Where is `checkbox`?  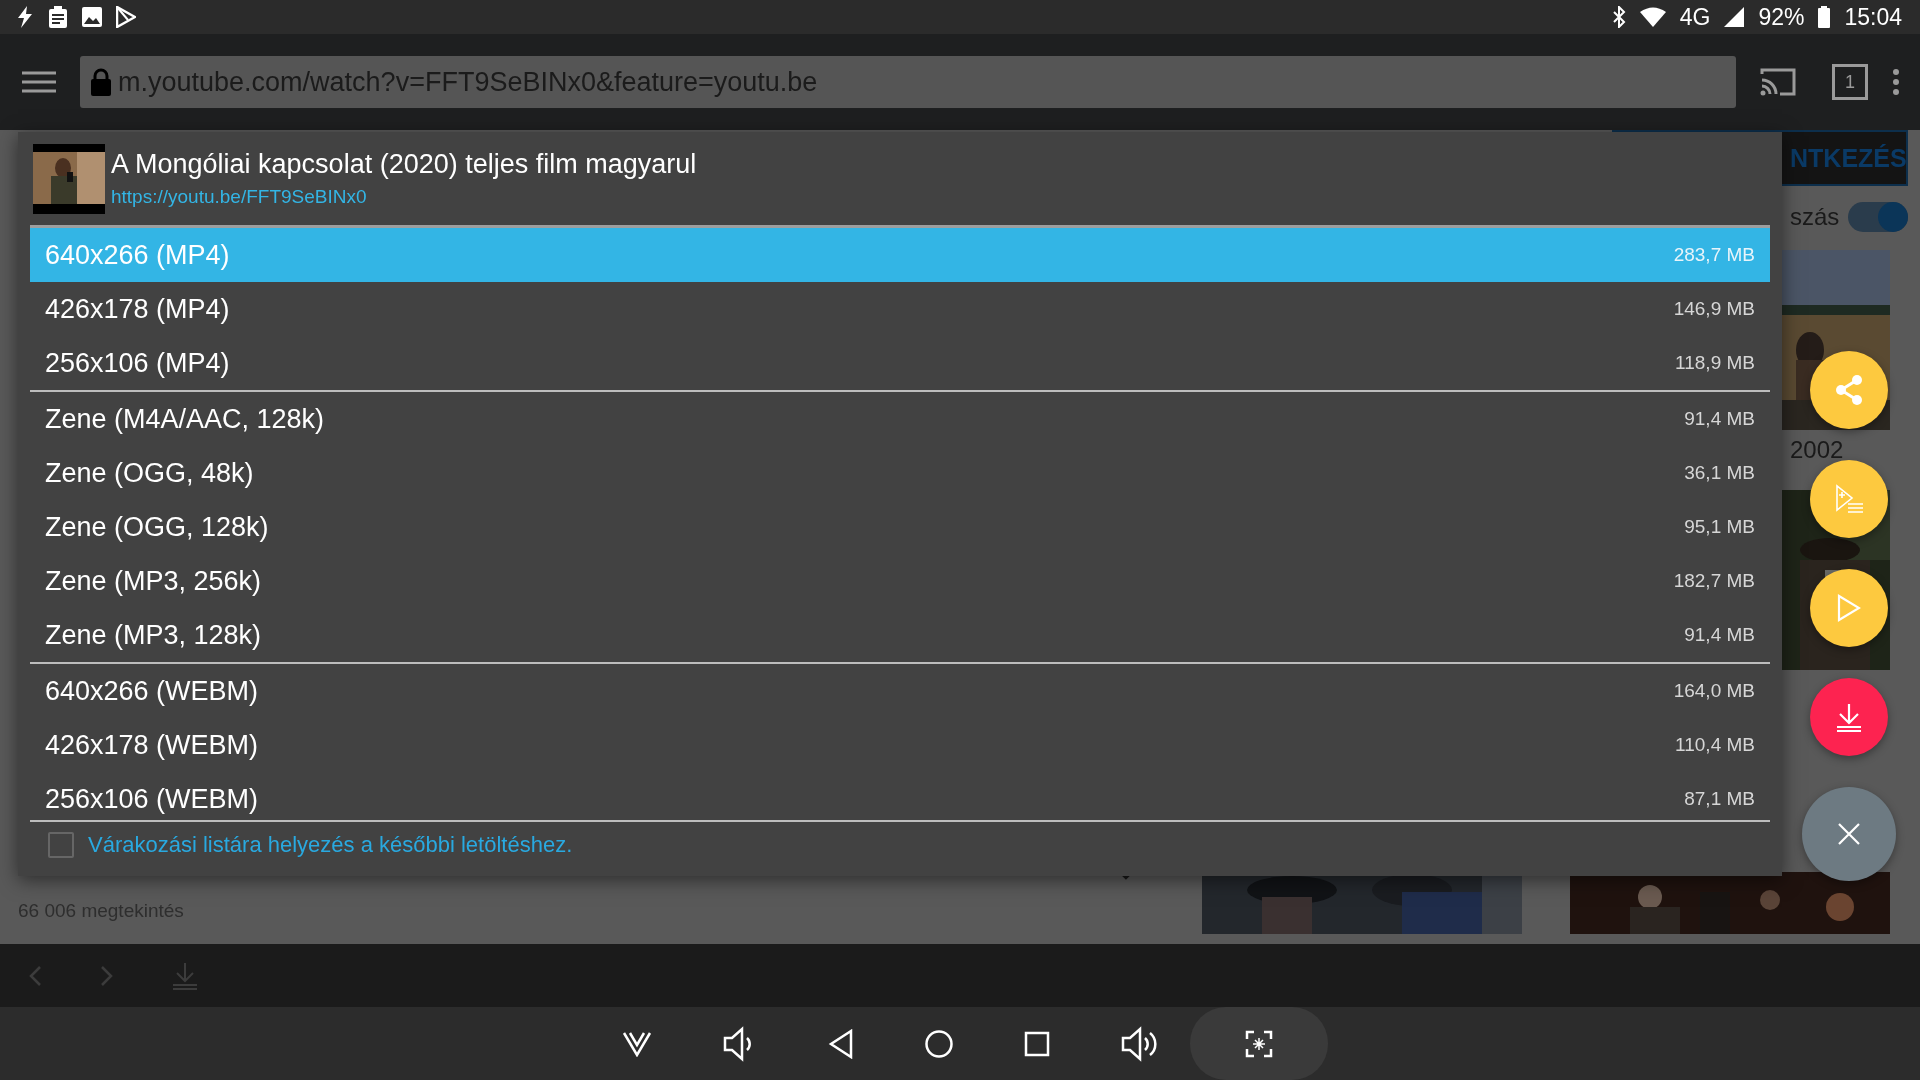
checkbox is located at coordinates (61, 845).